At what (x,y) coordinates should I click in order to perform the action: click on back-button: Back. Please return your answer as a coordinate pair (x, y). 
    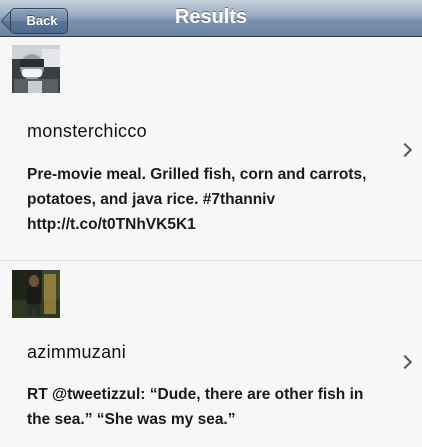
    Looking at the image, I should click on (39, 21).